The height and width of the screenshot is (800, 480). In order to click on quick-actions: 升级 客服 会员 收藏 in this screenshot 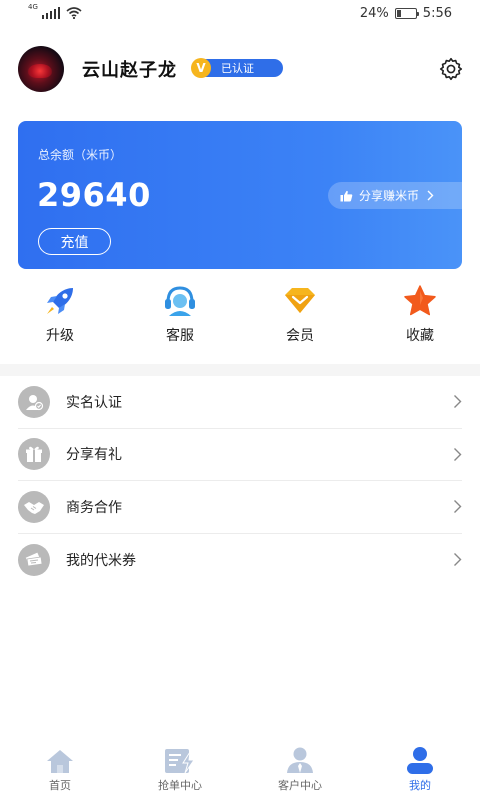, I will do `click(240, 318)`.